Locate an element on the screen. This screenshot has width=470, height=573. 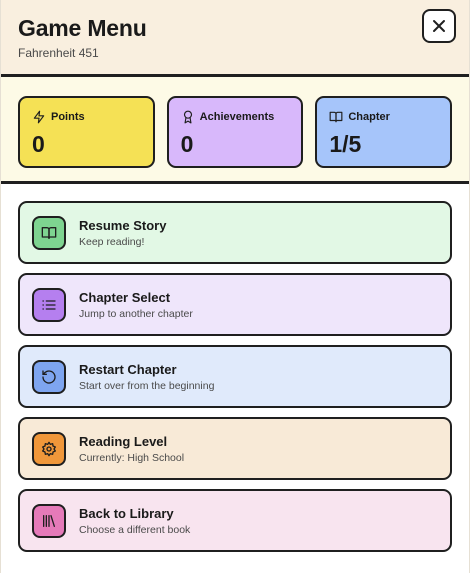
item-description: Choose a different book is located at coordinates (135, 529).